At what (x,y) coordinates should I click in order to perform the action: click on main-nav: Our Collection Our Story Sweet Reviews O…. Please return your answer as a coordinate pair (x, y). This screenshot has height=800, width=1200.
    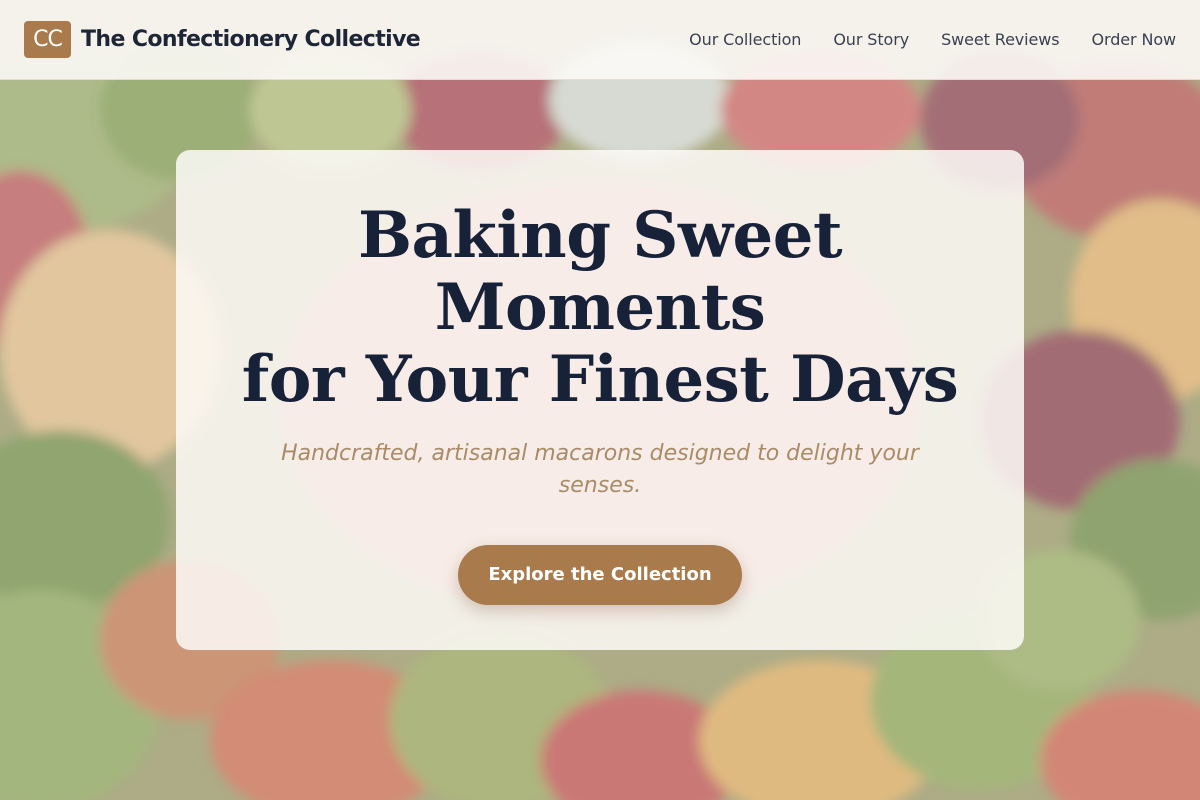
    Looking at the image, I should click on (932, 39).